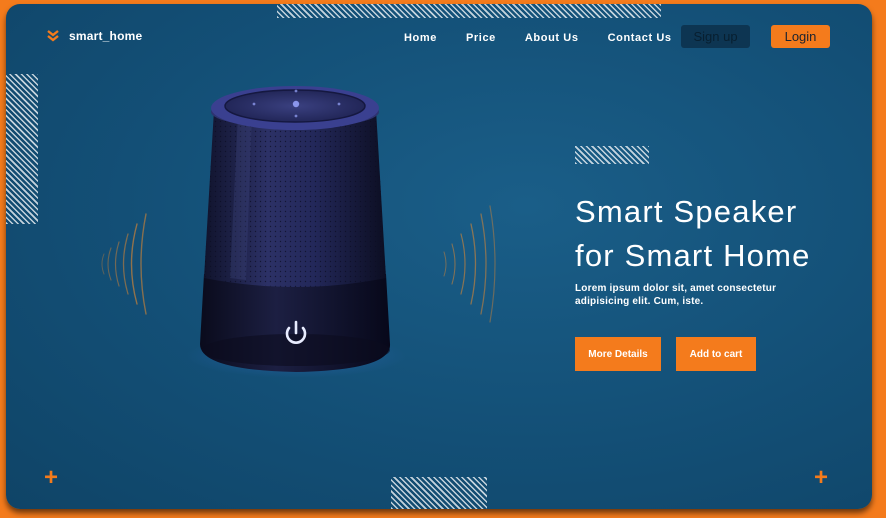 The height and width of the screenshot is (518, 886). Describe the element at coordinates (22, 149) in the screenshot. I see `hatch-decoration-left` at that location.